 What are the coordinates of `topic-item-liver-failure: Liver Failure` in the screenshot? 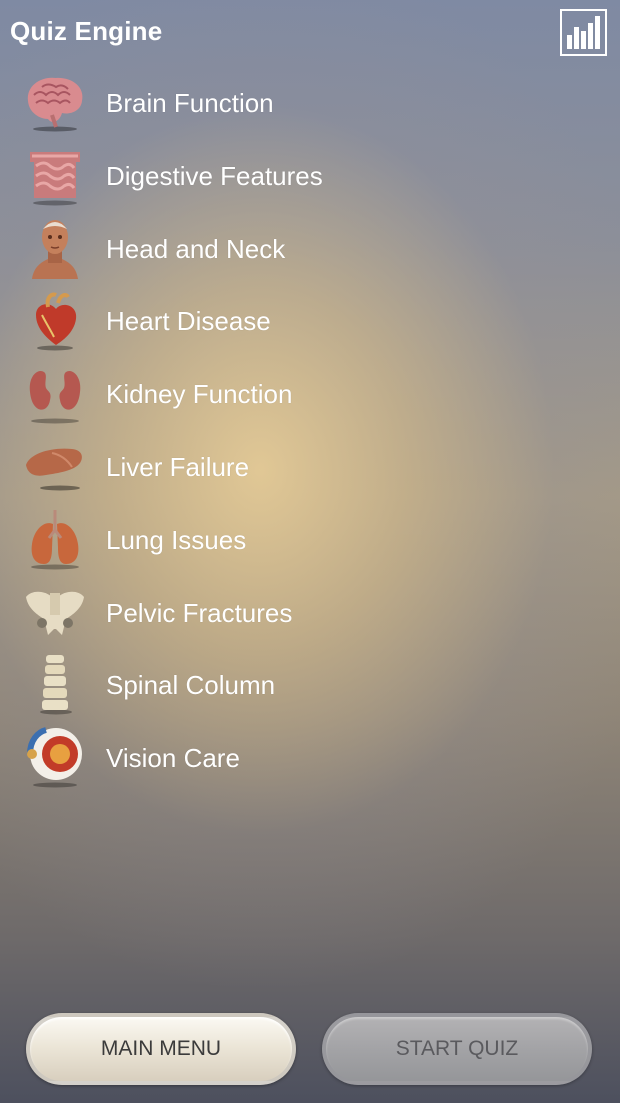 It's located at (310, 466).